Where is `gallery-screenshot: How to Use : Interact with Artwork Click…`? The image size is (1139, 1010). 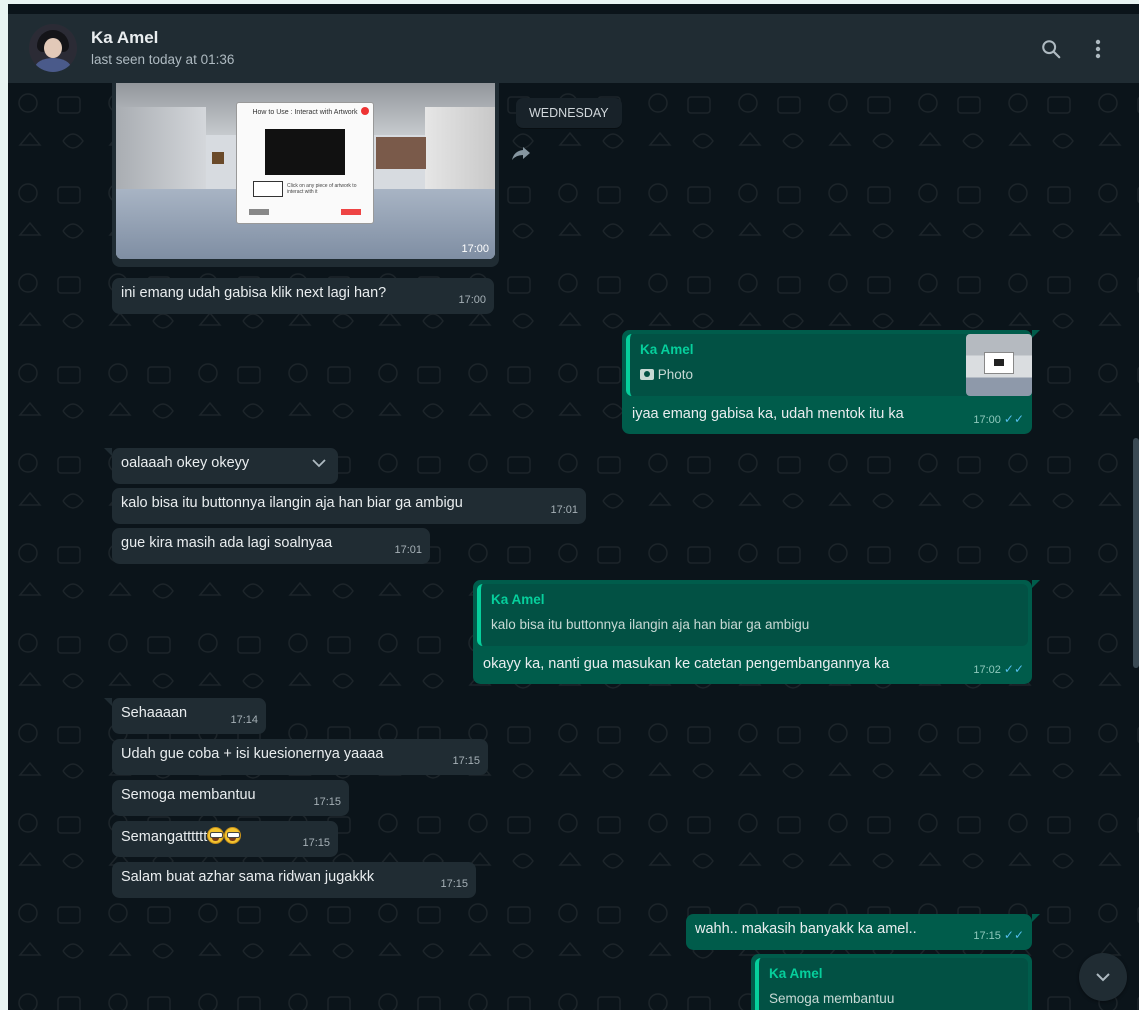 gallery-screenshot: How to Use : Interact with Artwork Click… is located at coordinates (305, 171).